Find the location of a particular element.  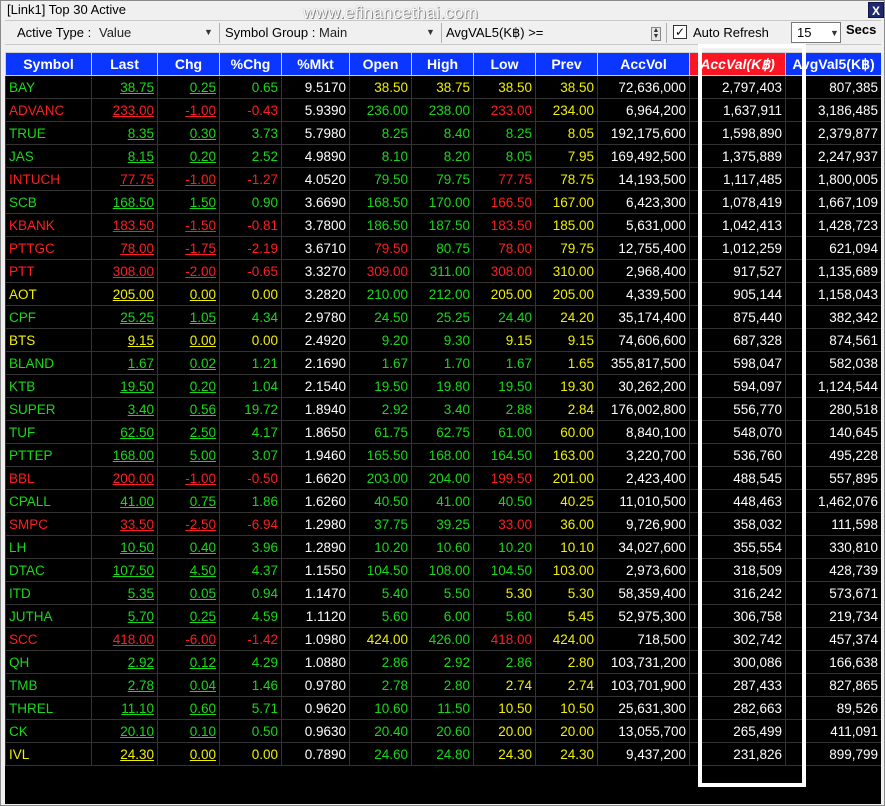

cell-symbol: SCC is located at coordinates (48, 639).